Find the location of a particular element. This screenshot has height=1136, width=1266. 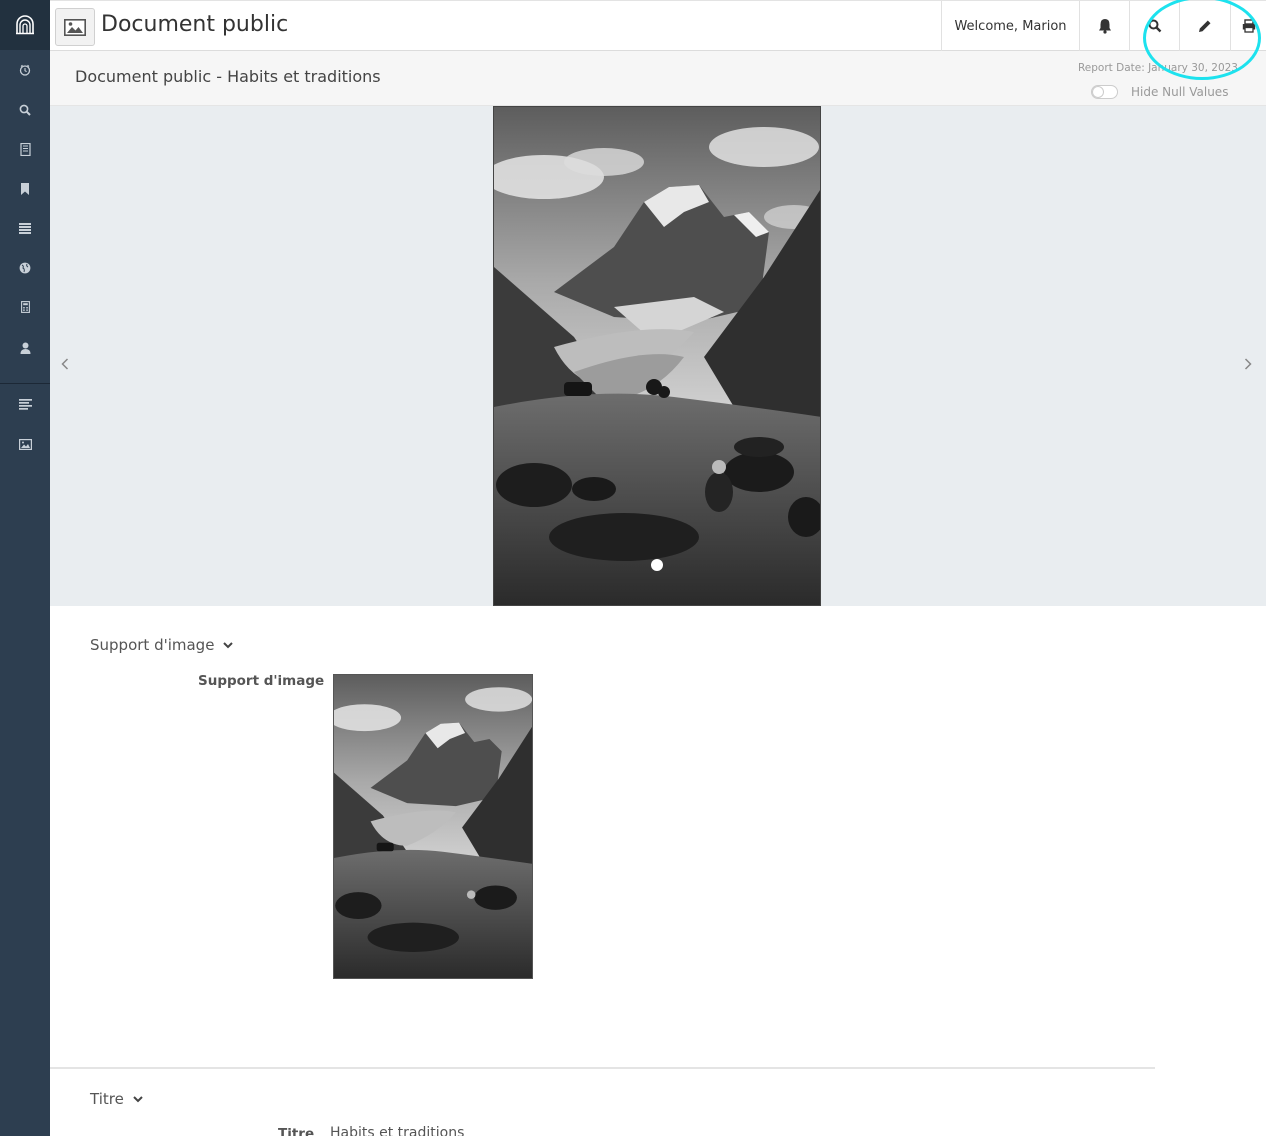

top-header: Document public Welcome, Marion is located at coordinates (658, 25).